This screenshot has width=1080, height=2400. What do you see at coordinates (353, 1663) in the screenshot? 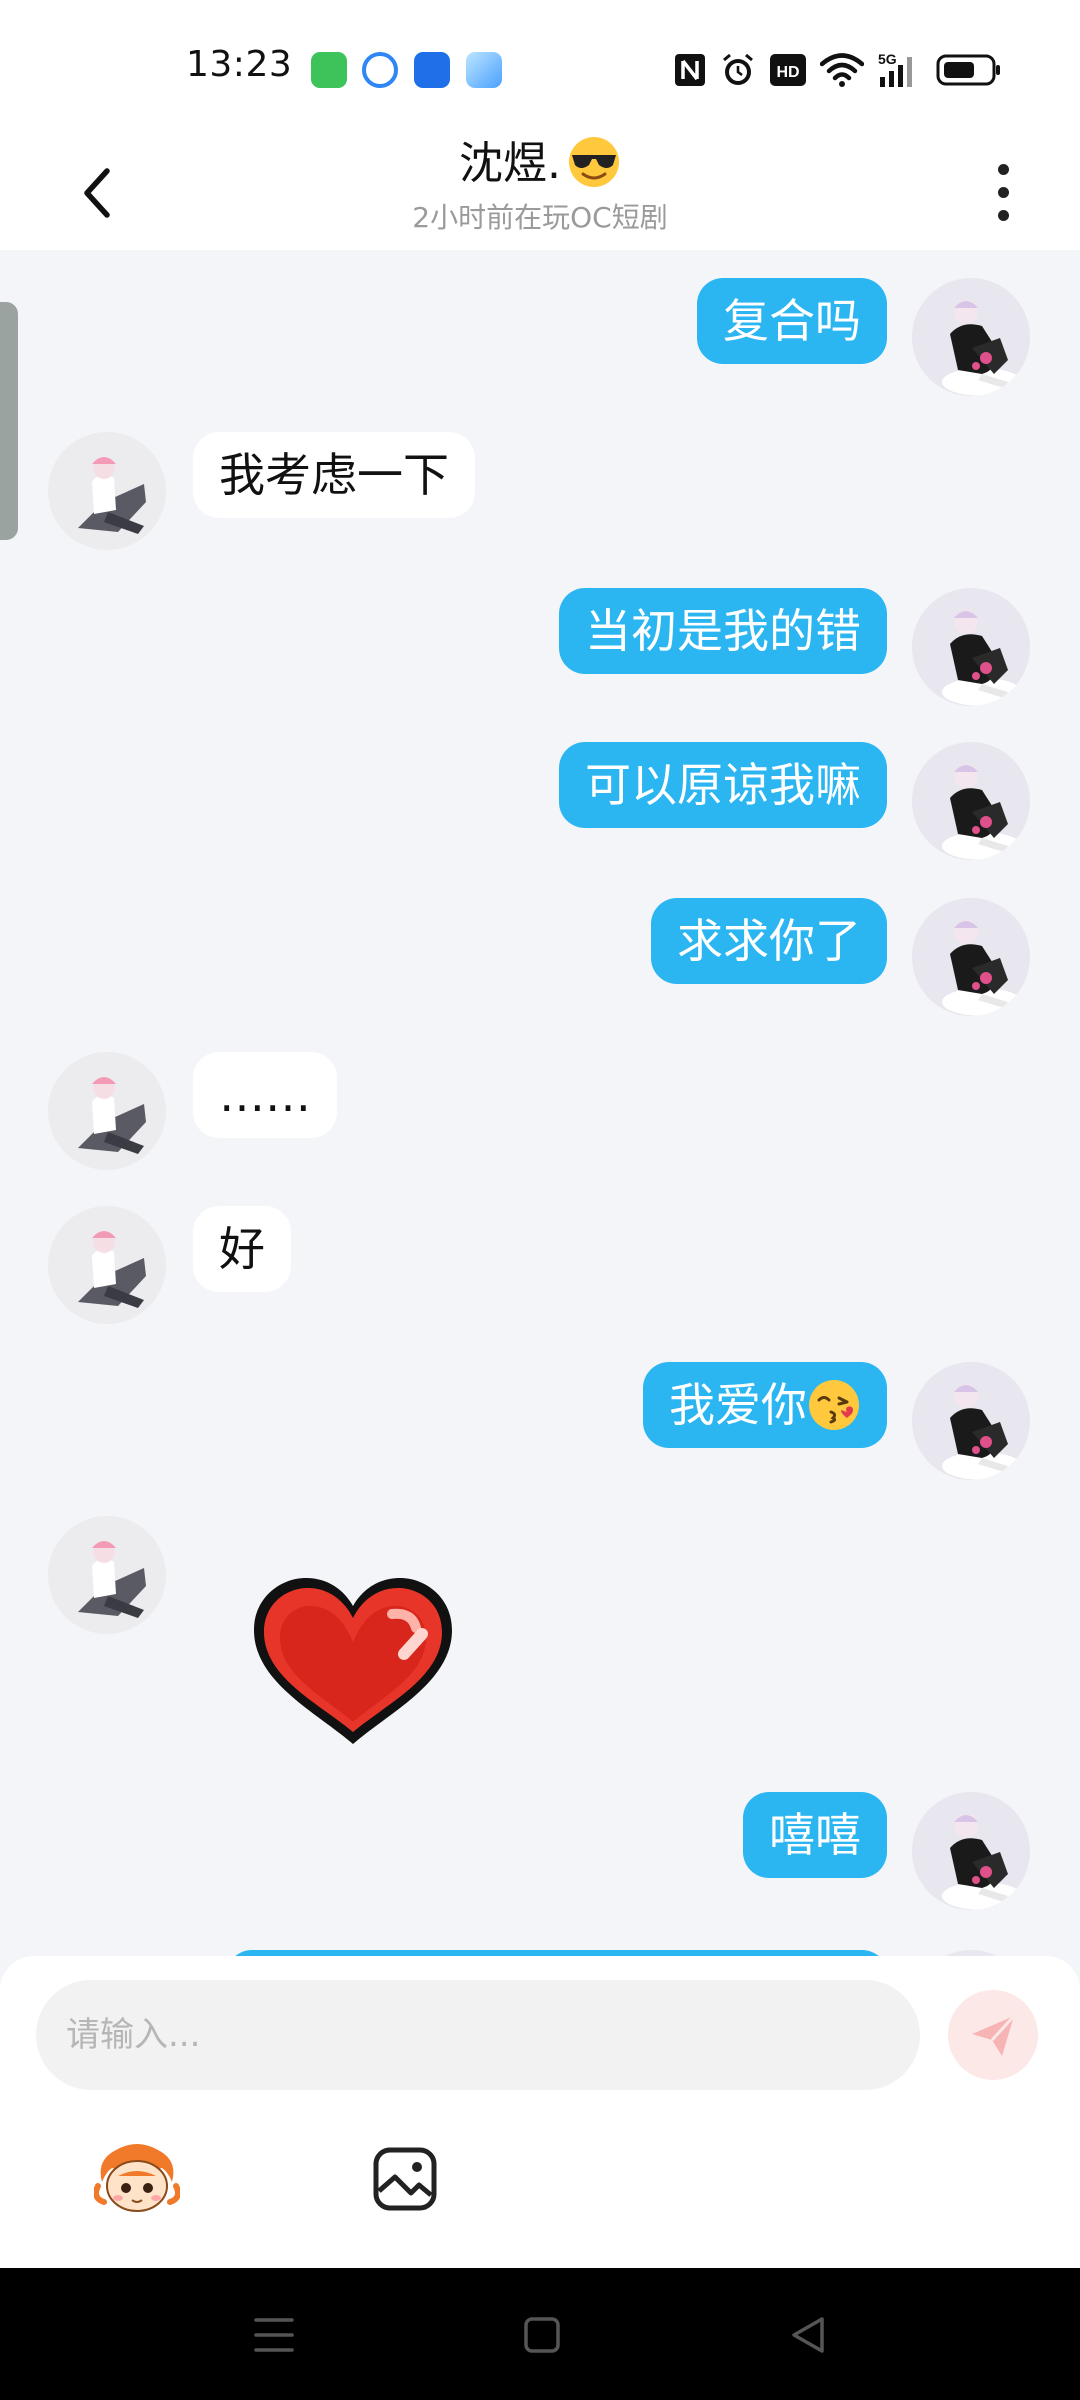
I see `red-heart-sticker` at bounding box center [353, 1663].